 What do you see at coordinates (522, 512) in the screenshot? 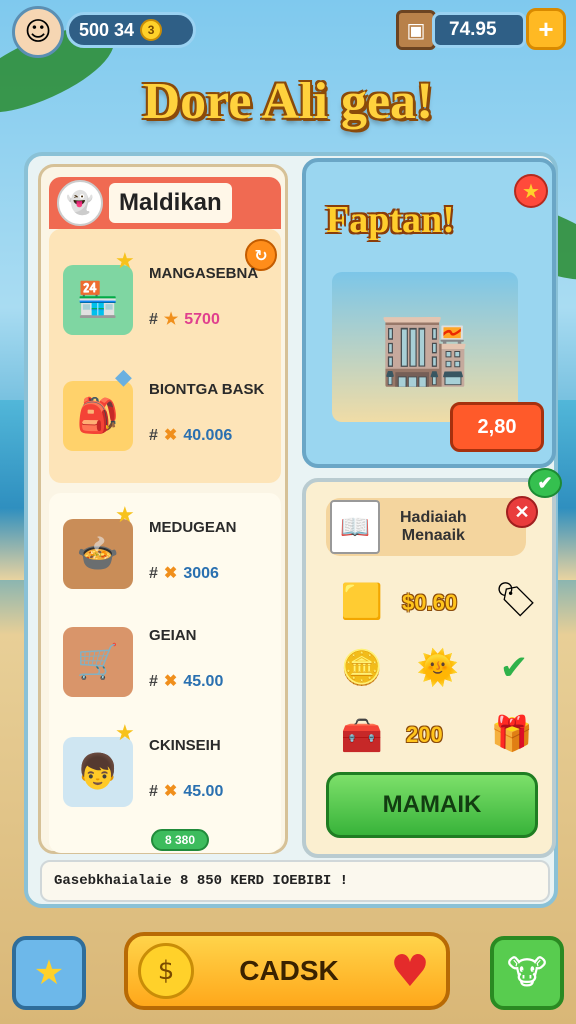
I see `close-icon: ✕` at bounding box center [522, 512].